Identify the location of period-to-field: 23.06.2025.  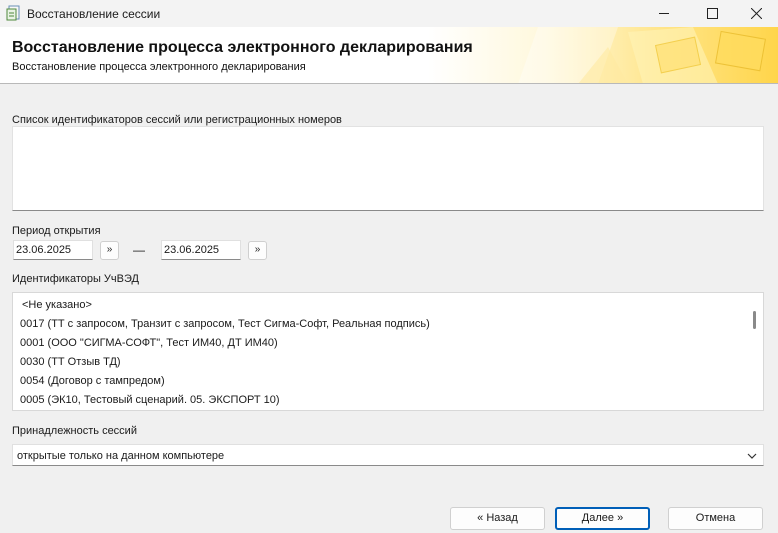
(201, 250).